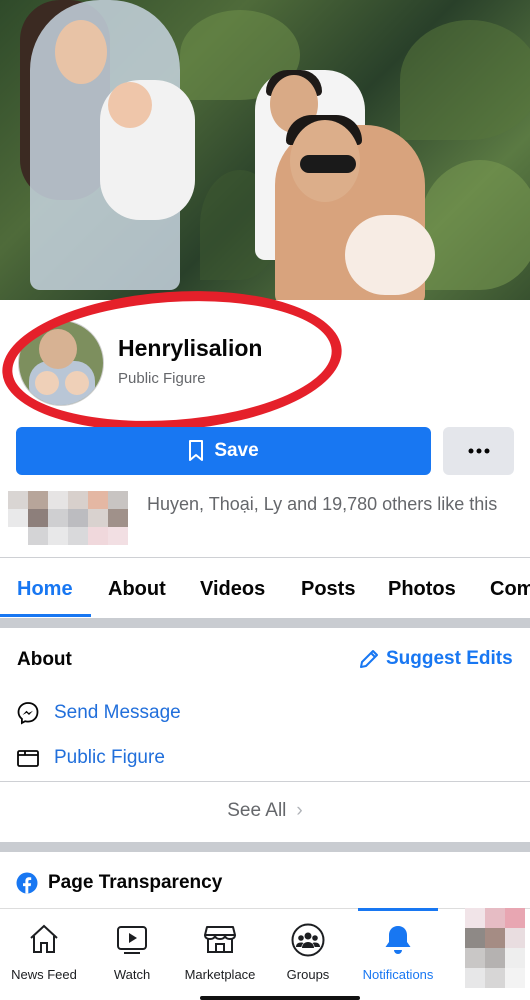 This screenshot has width=530, height=1000. I want to click on tab-about: About, so click(137, 589).